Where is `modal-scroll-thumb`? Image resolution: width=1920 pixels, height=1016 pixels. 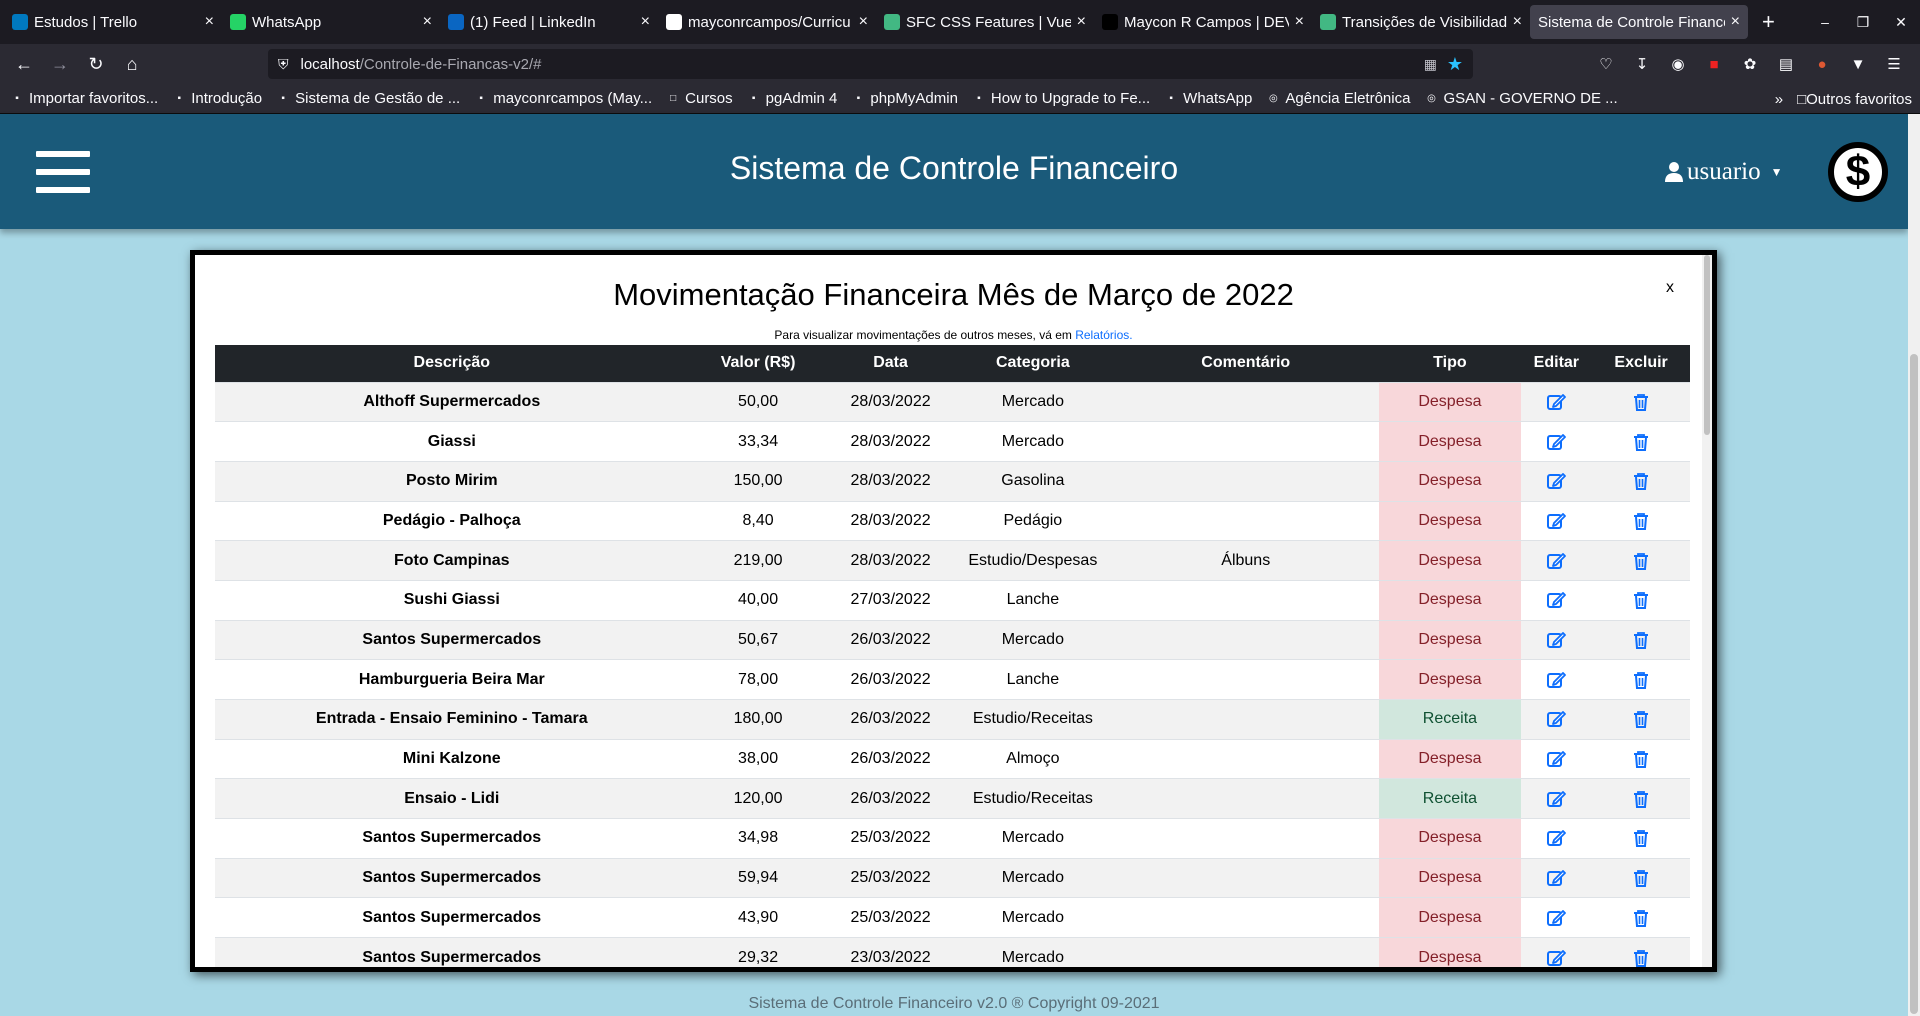
modal-scroll-thumb is located at coordinates (1707, 345).